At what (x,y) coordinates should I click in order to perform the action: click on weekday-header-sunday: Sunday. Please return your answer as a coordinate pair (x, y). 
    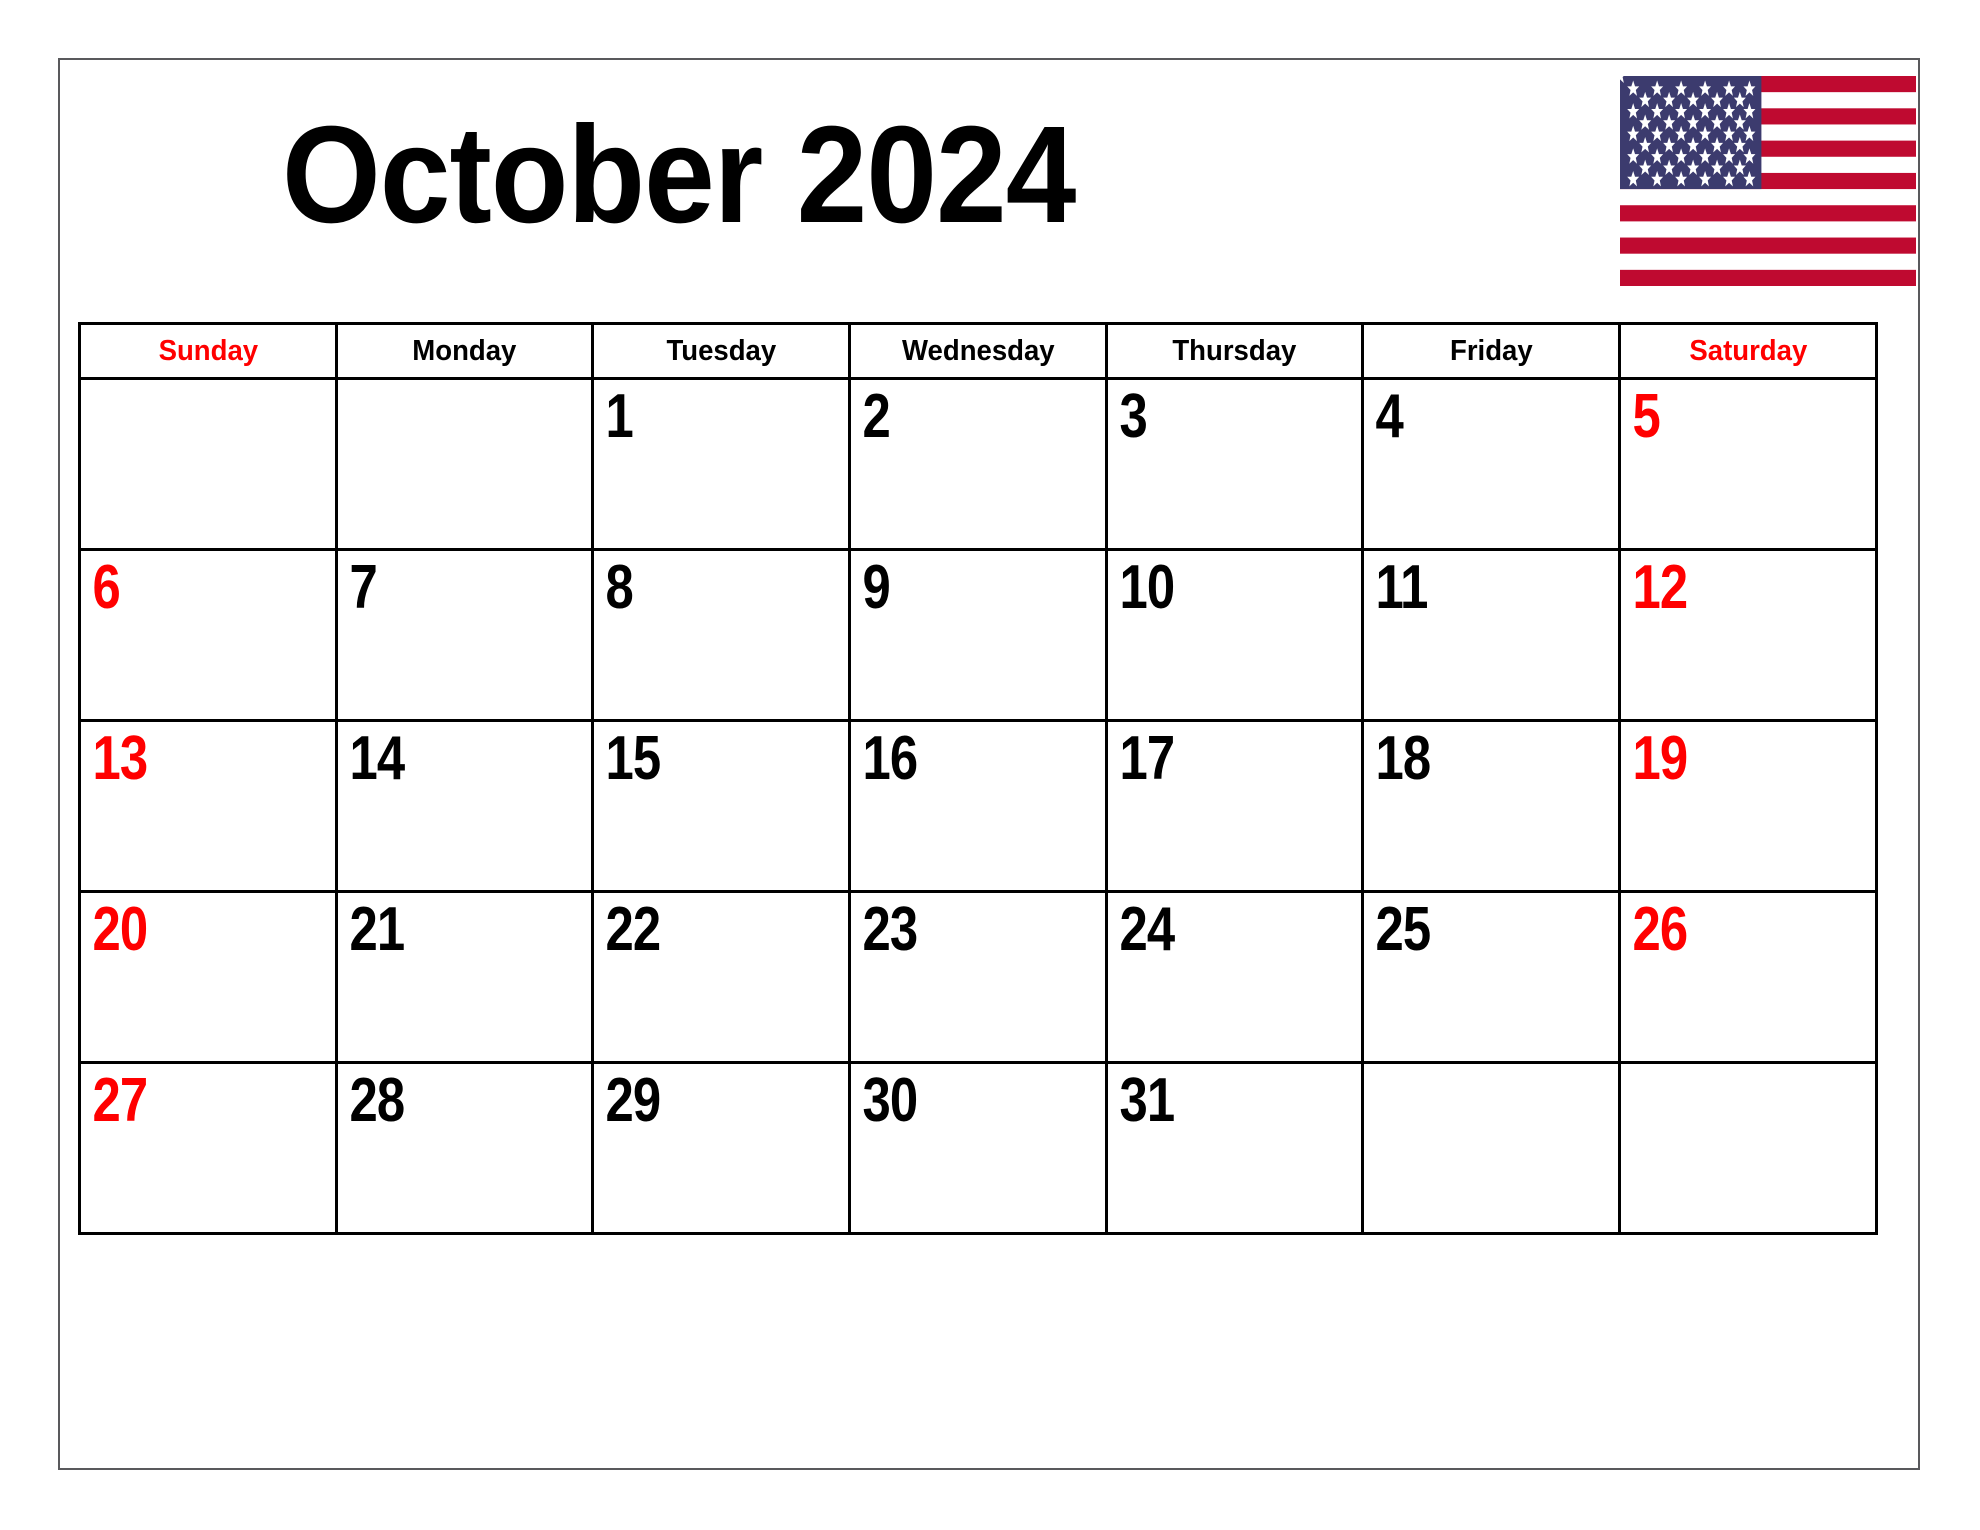
    Looking at the image, I should click on (208, 351).